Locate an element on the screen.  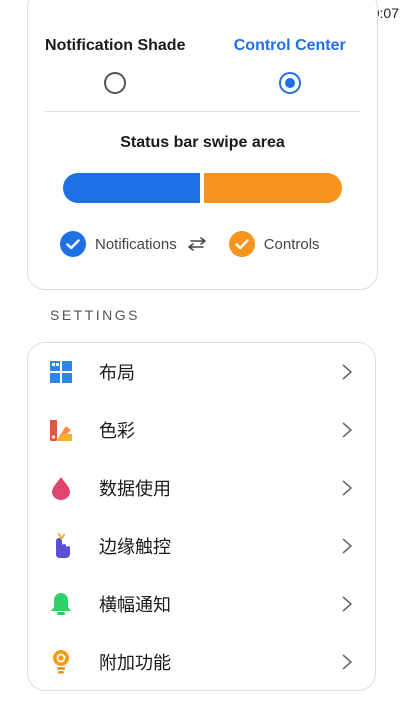
settings-item-edge-touch: 边缘触控 is located at coordinates (201, 546).